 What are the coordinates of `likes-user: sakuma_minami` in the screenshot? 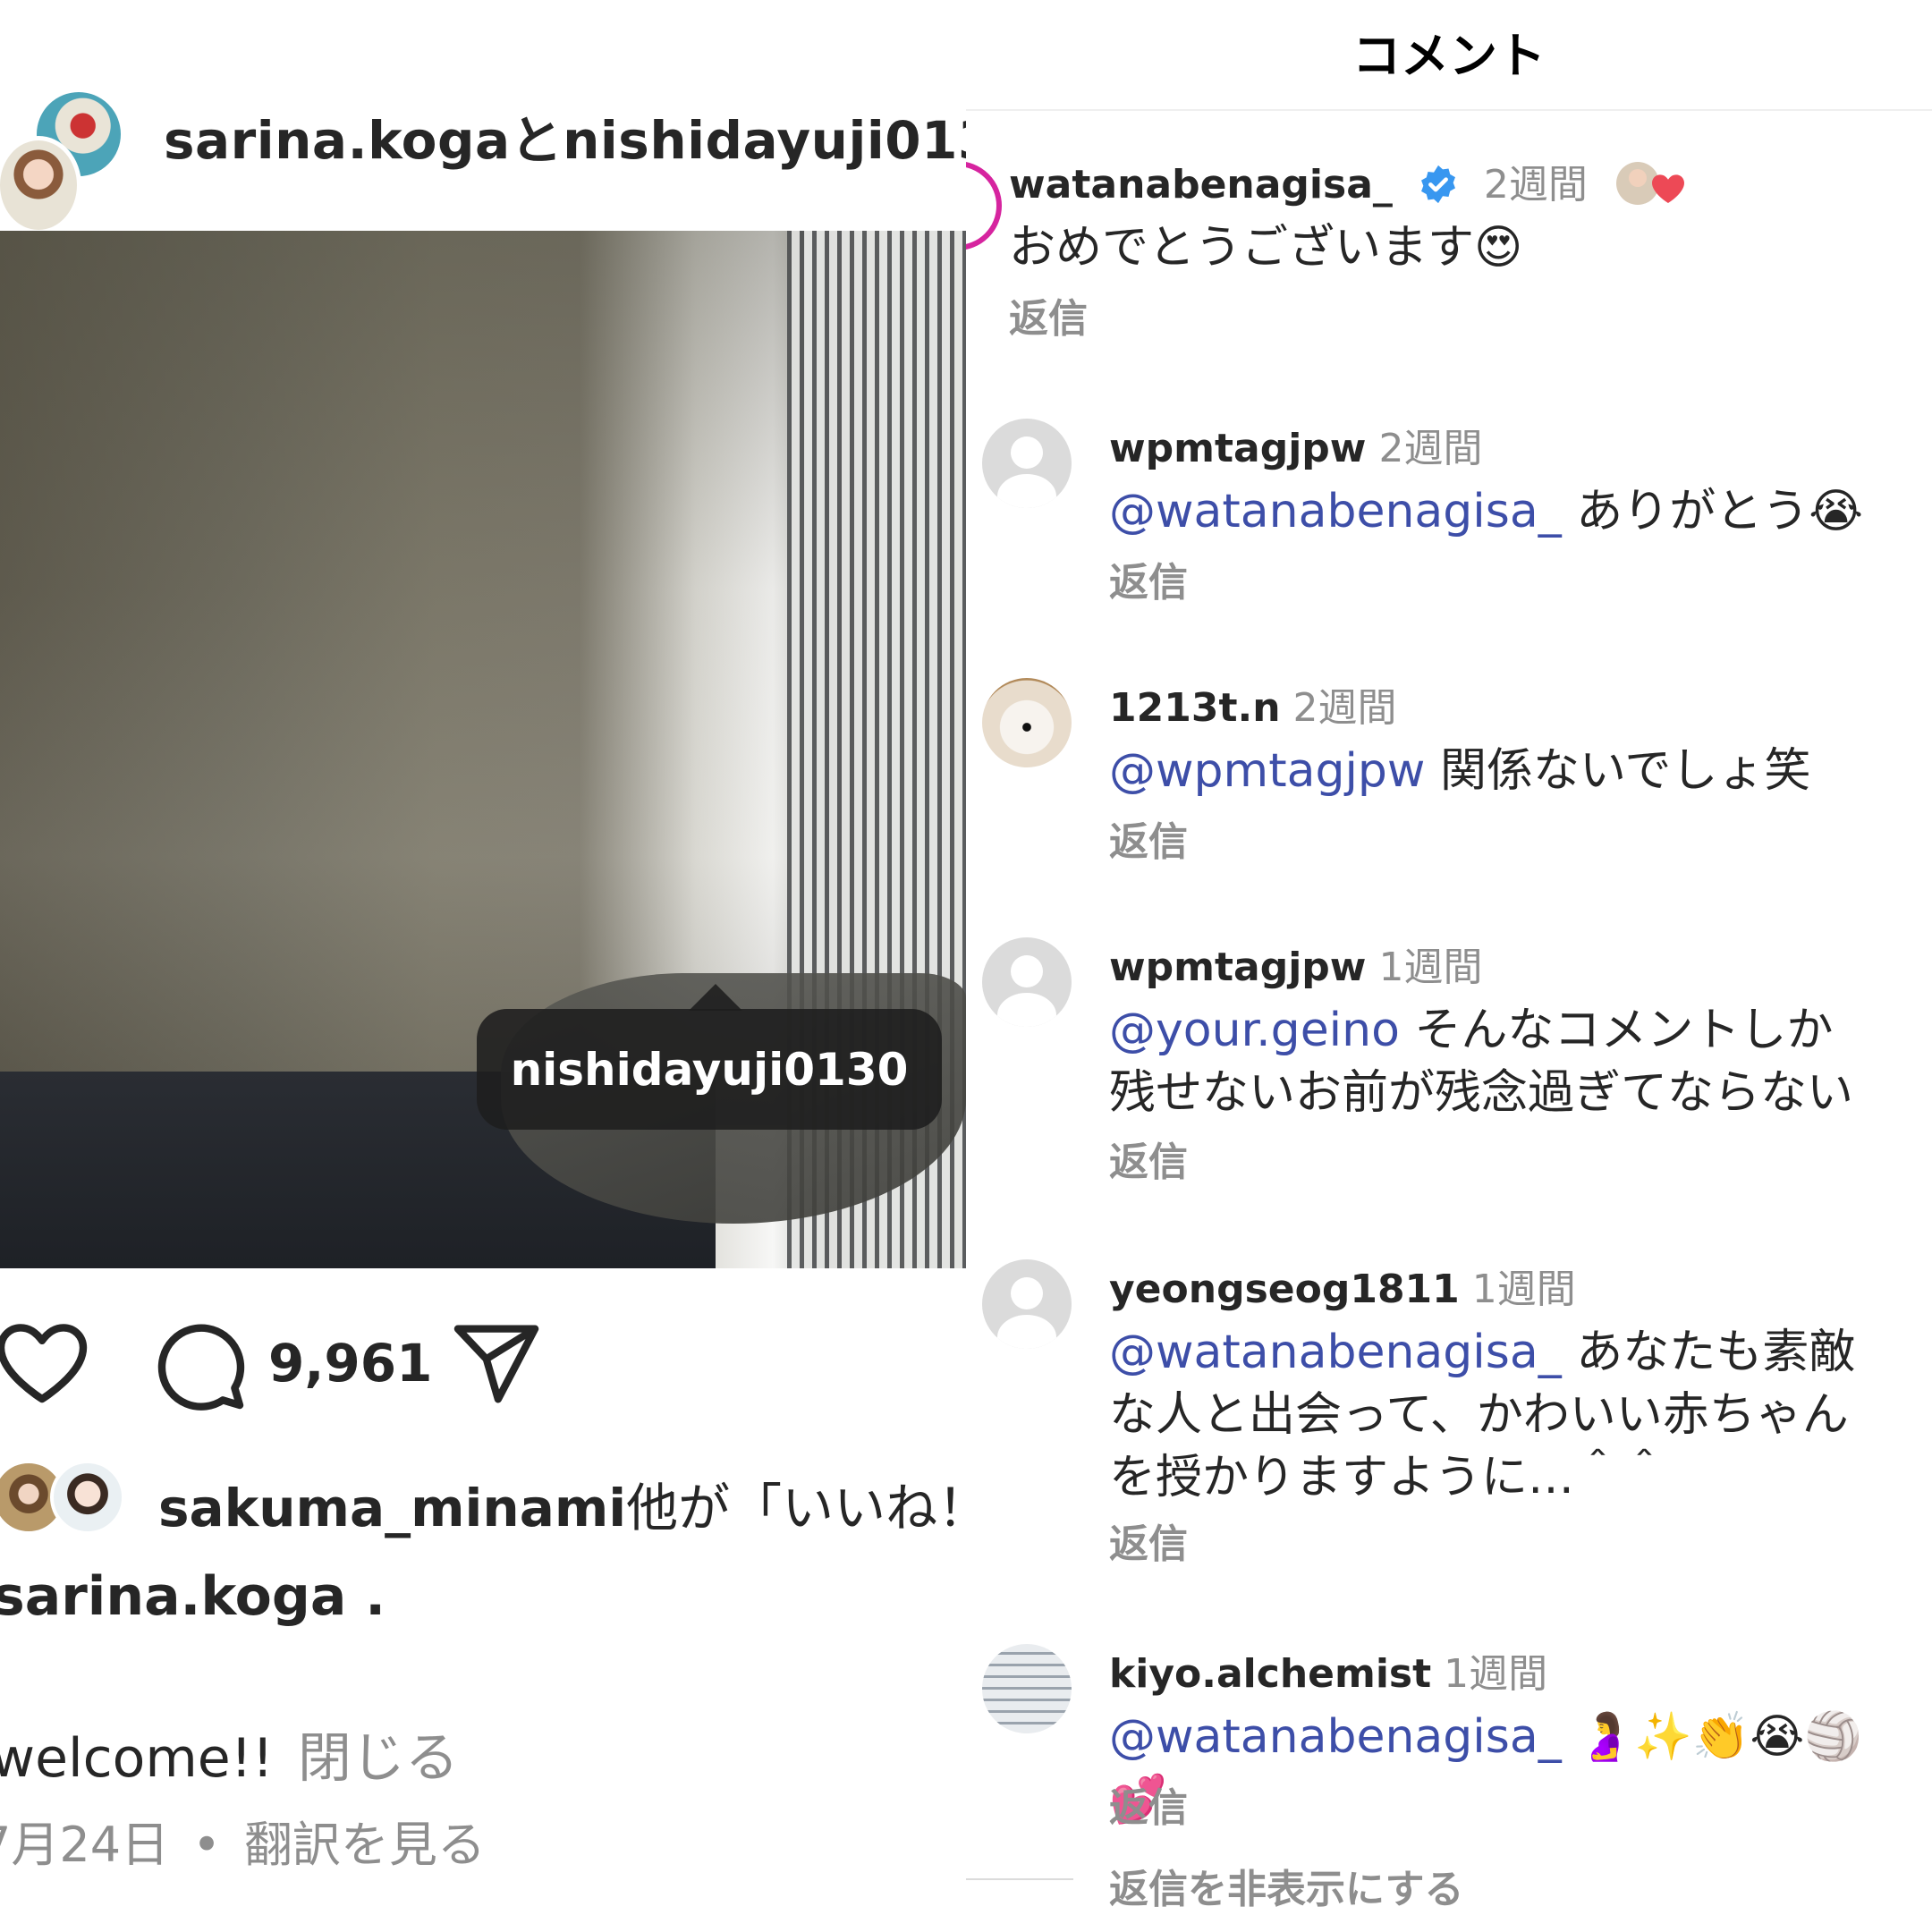 It's located at (392, 1508).